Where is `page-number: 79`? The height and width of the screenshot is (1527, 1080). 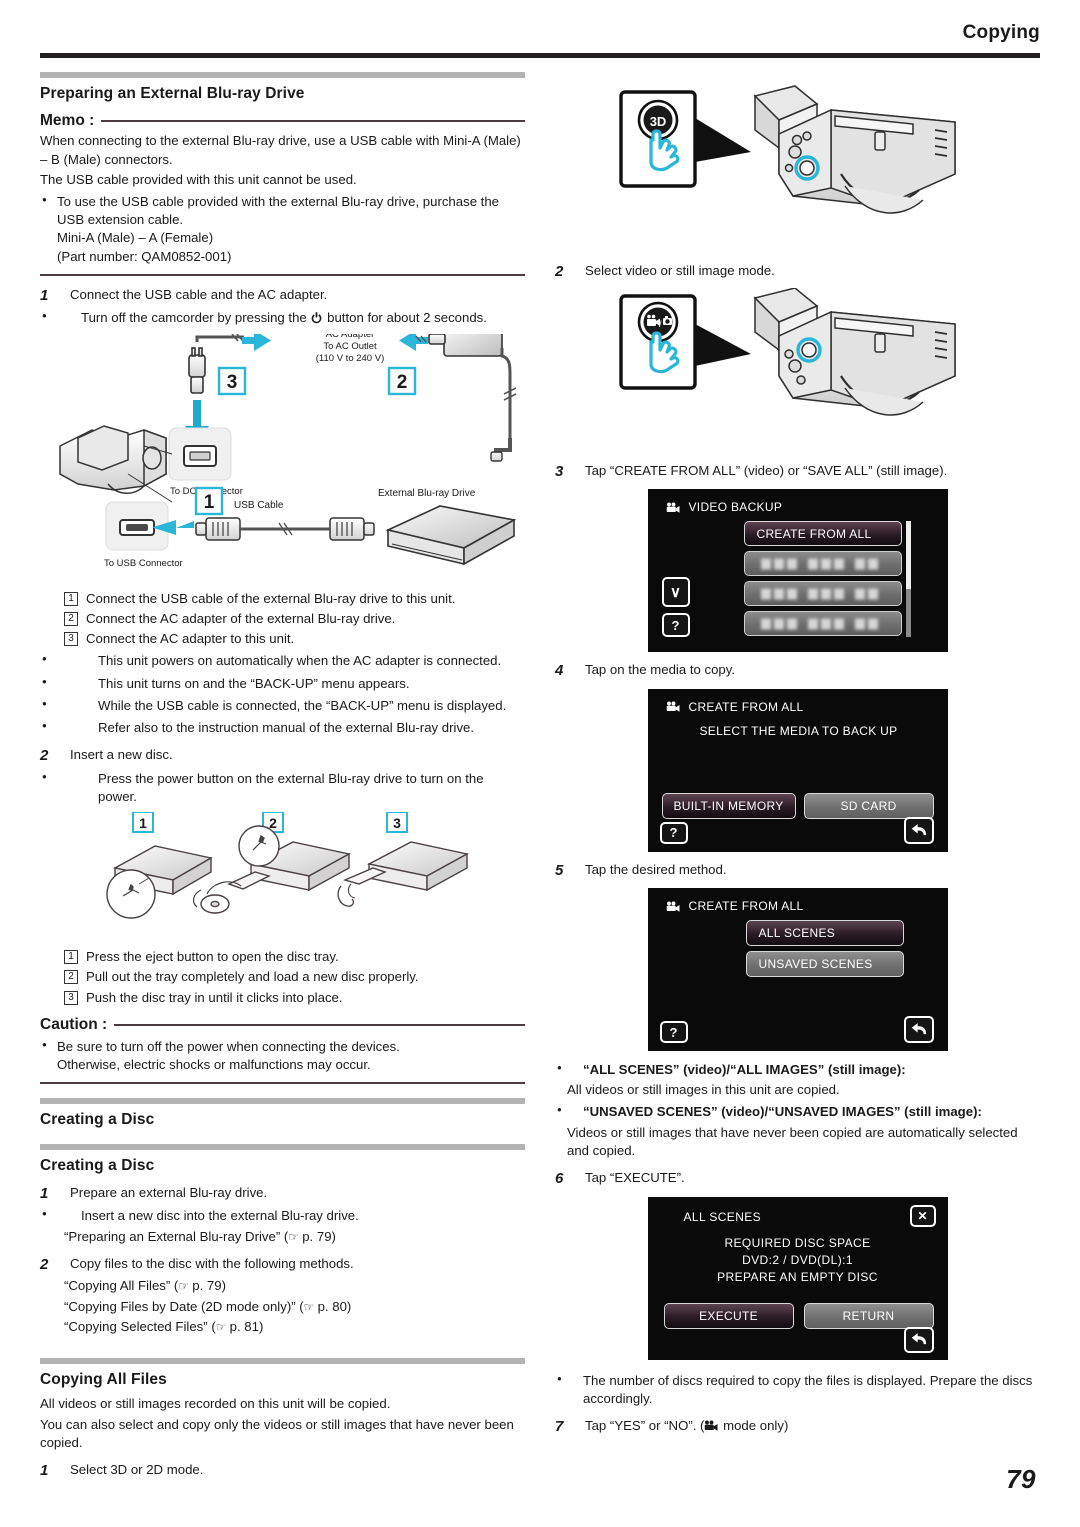
page-number: 79 is located at coordinates (1021, 1479).